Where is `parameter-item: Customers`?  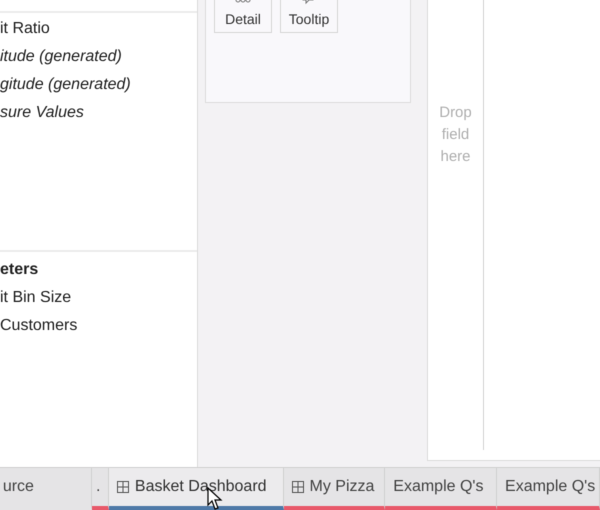
parameter-item: Customers is located at coordinates (98, 326).